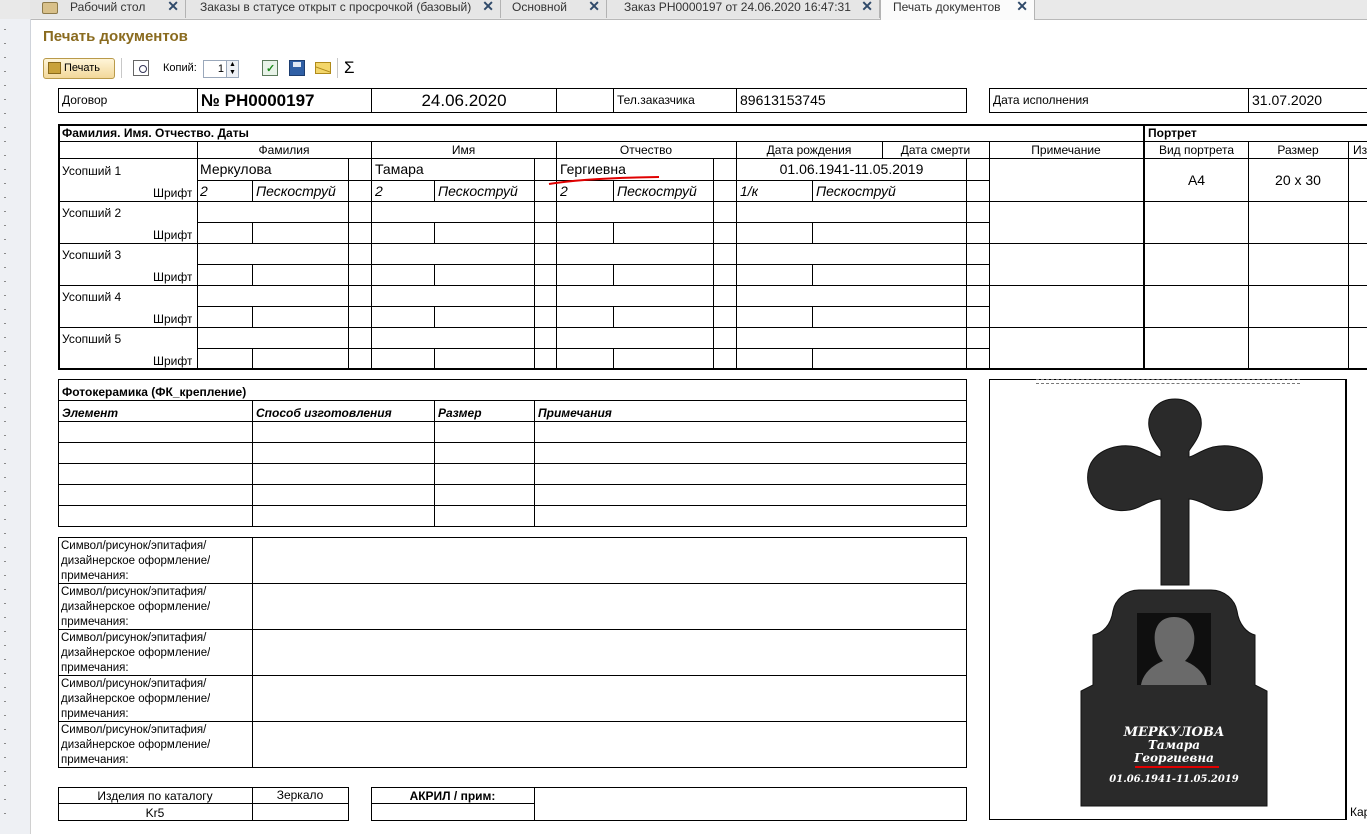 This screenshot has width=1367, height=834. What do you see at coordinates (646, 150) in the screenshot?
I see `col-patronymic-header: Отчество` at bounding box center [646, 150].